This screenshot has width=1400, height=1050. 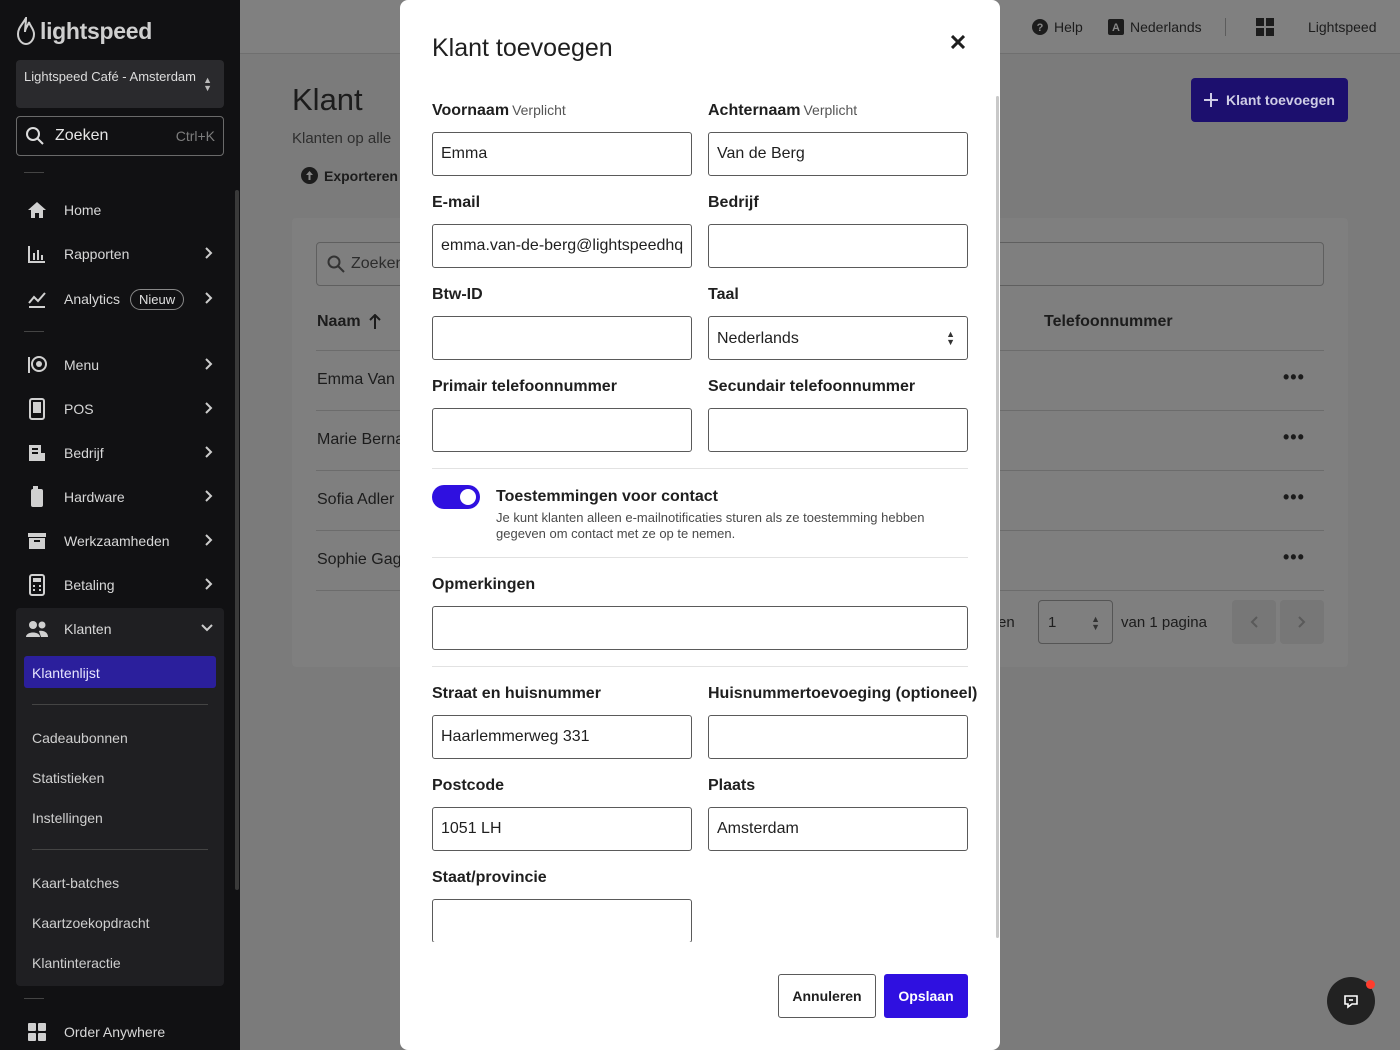 I want to click on column-header-phone: Telefoonnummer, so click(x=1108, y=322).